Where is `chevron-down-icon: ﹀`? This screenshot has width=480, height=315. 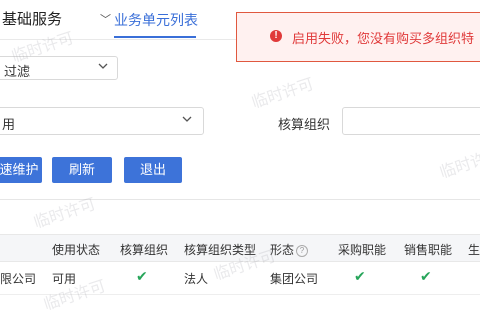
chevron-down-icon: ﹀ is located at coordinates (105, 19).